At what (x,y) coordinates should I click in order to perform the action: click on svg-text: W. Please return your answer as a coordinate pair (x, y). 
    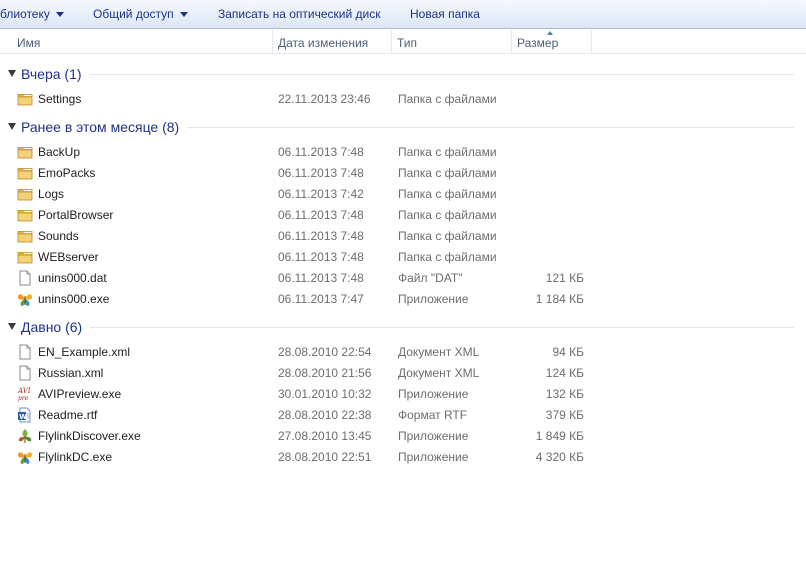
    Looking at the image, I should click on (23, 417).